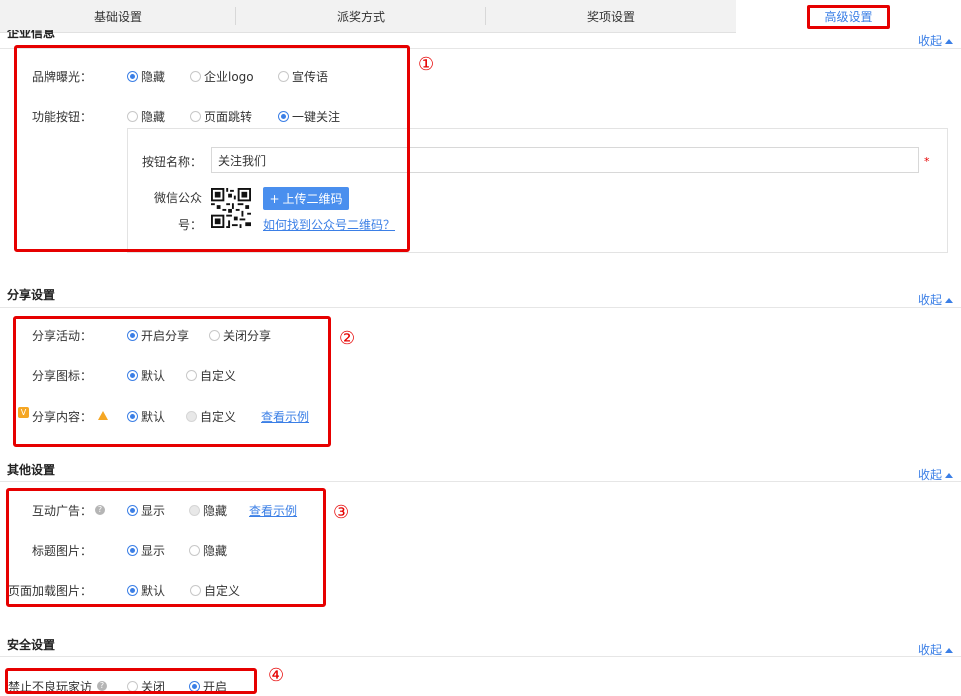 Image resolution: width=961 pixels, height=696 pixels. I want to click on tab-label: 高级设置, so click(848, 16).